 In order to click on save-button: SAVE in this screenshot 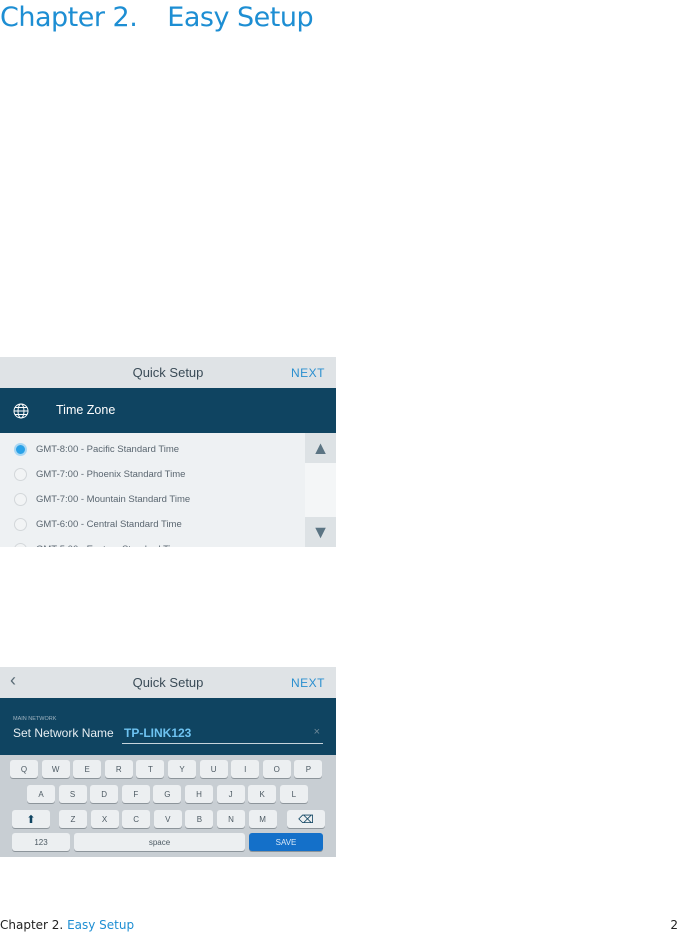, I will do `click(286, 842)`.